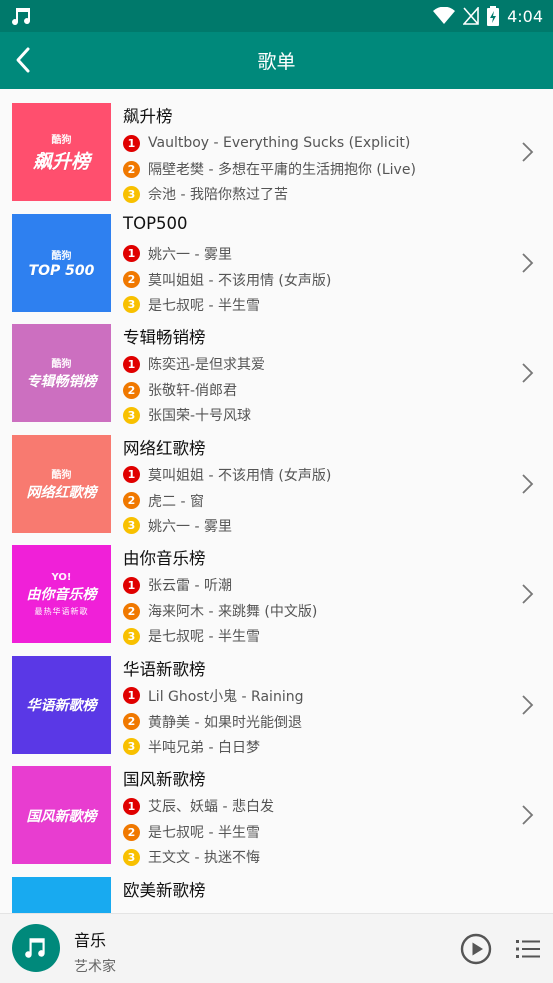  I want to click on playlist-name: 由你音乐榜, so click(164, 558).